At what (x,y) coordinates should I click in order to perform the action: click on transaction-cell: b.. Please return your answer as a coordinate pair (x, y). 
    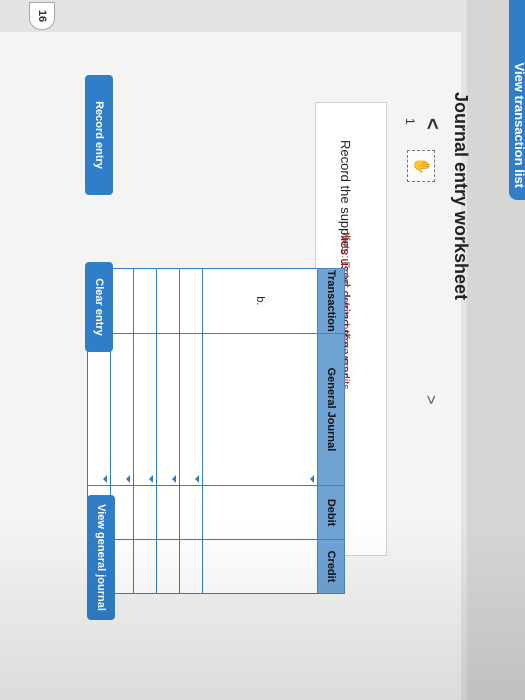
    Looking at the image, I should click on (260, 301).